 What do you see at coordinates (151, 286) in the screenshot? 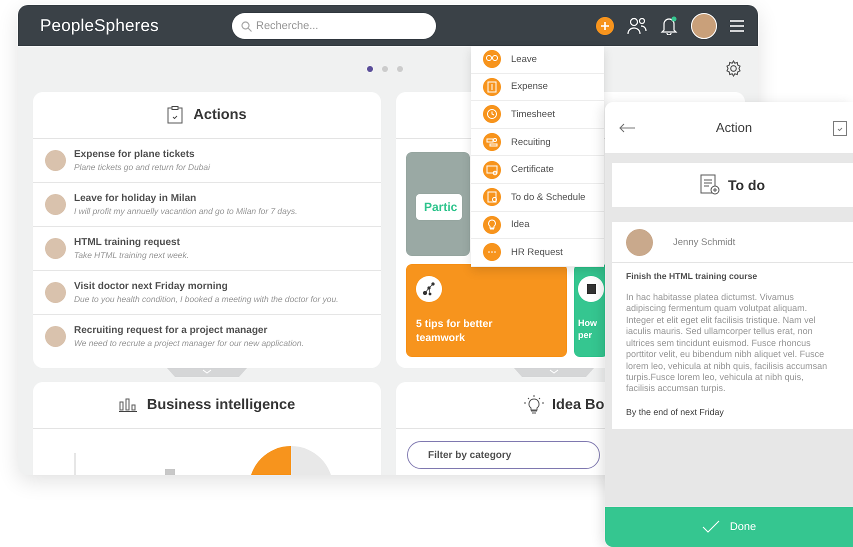
I see `action-title: Visit doctor next Friday morning` at bounding box center [151, 286].